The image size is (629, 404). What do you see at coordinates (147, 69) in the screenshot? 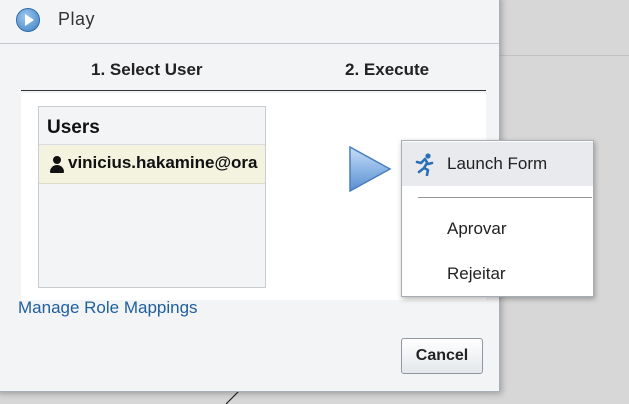
I see `step-select-user: 1. Select User` at bounding box center [147, 69].